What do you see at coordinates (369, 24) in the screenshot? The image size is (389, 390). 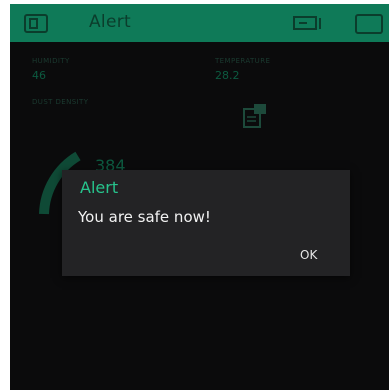 I see `tablet-icon` at bounding box center [369, 24].